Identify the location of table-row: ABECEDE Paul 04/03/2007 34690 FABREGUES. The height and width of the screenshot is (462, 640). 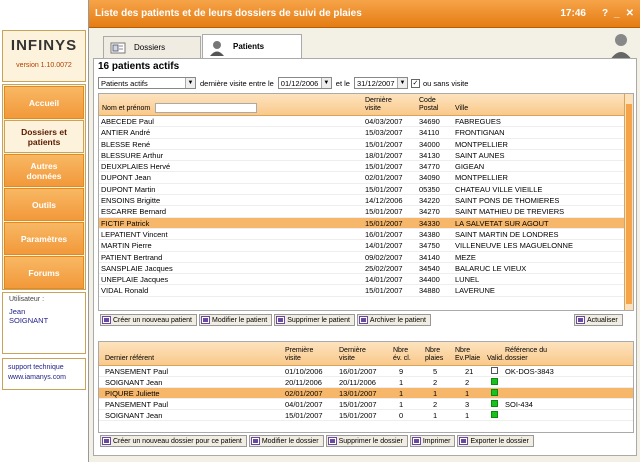
(366, 122).